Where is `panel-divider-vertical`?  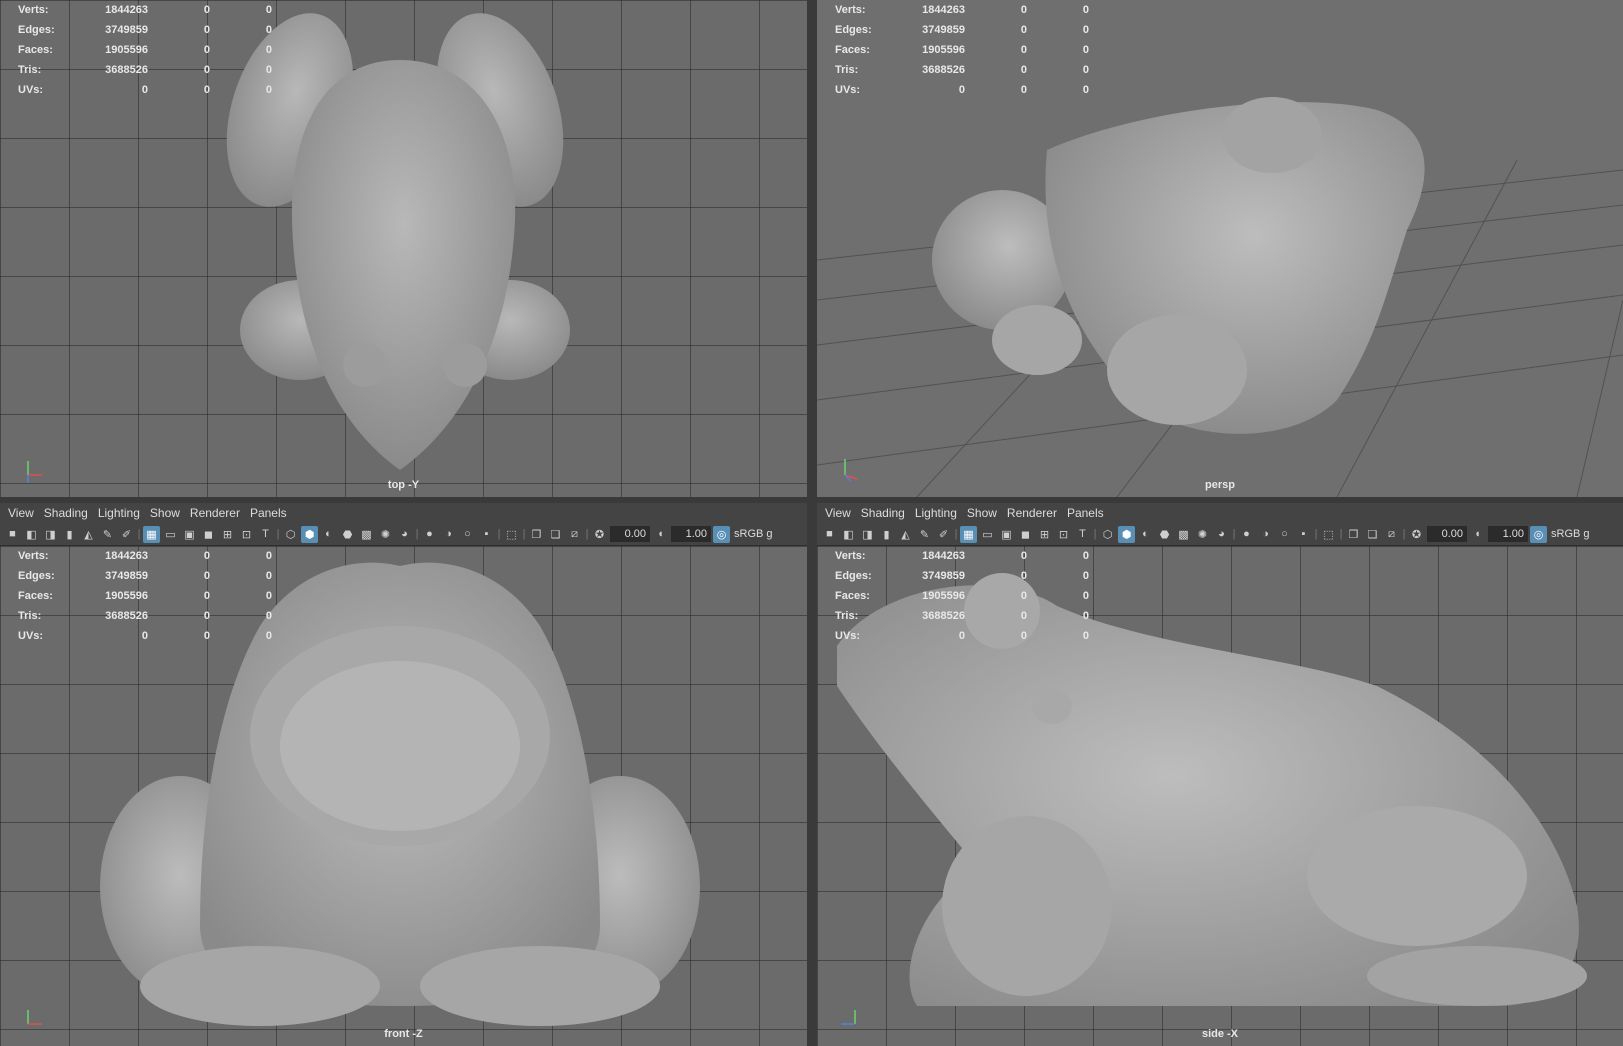 panel-divider-vertical is located at coordinates (812, 523).